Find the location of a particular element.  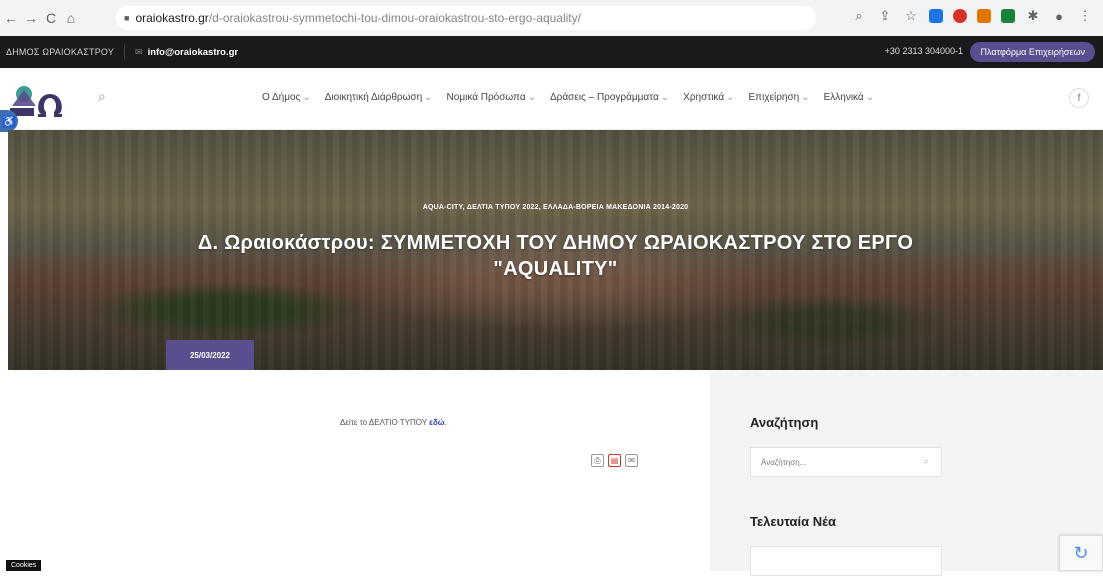

nav-item-draseis-programmata: Δράσεις – Προγράμματα ⌄ is located at coordinates (609, 97).